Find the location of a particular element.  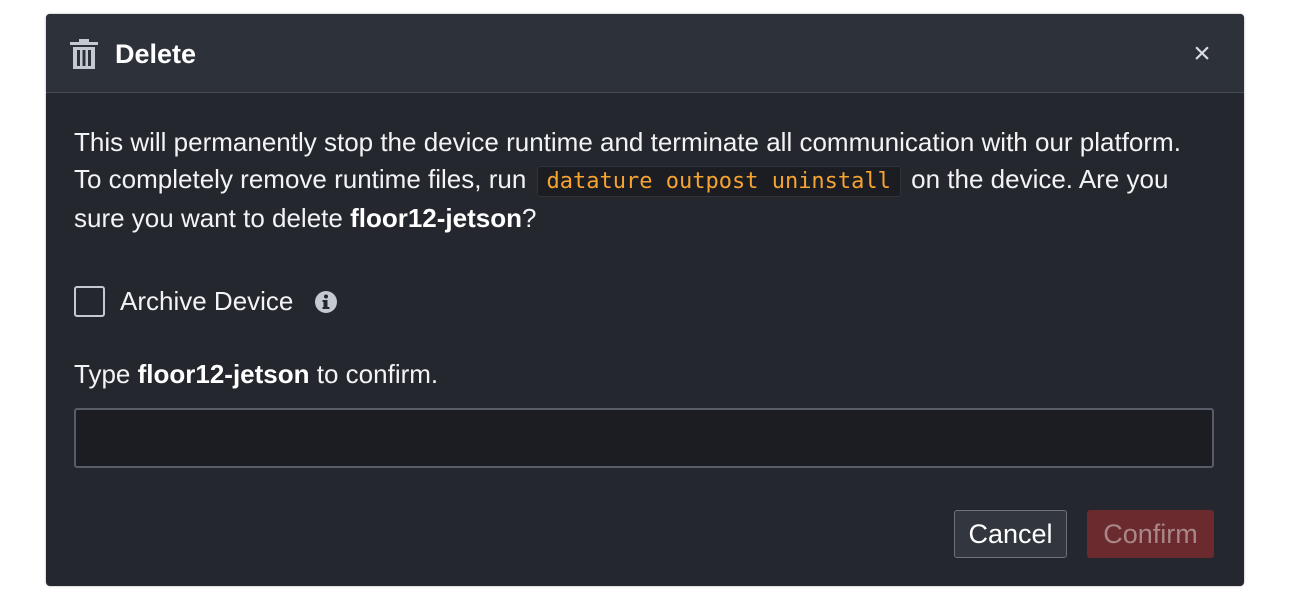

confirm-button: Confirm is located at coordinates (1150, 534).